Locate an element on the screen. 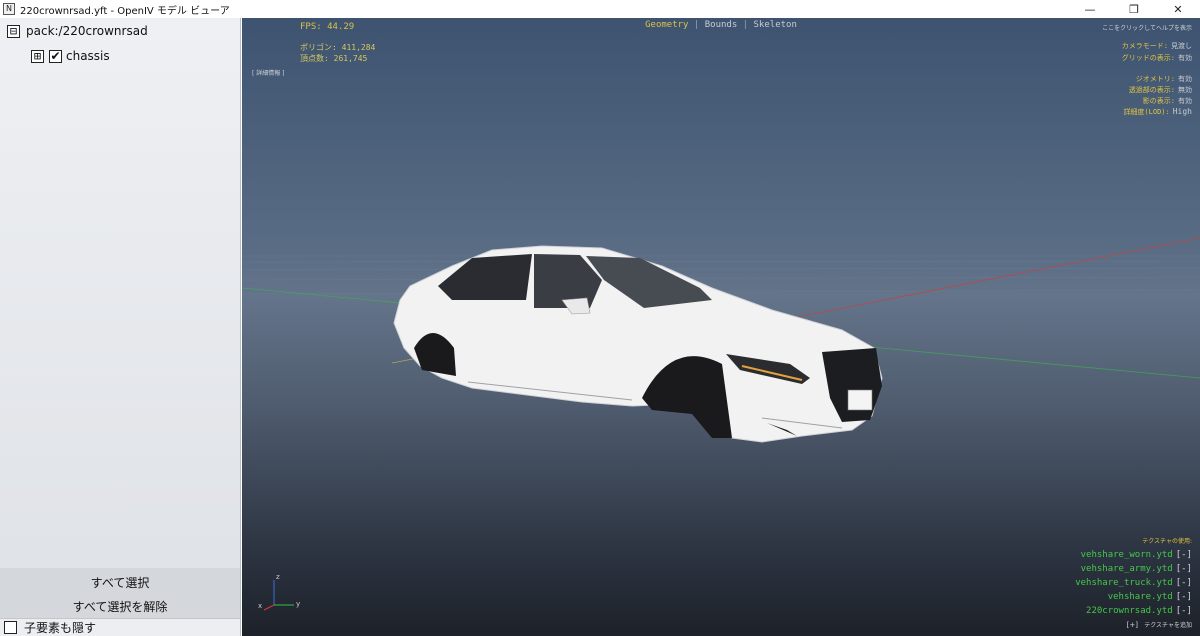 The width and height of the screenshot is (1200, 636). setting-label: グリッドの表示: is located at coordinates (1148, 58).